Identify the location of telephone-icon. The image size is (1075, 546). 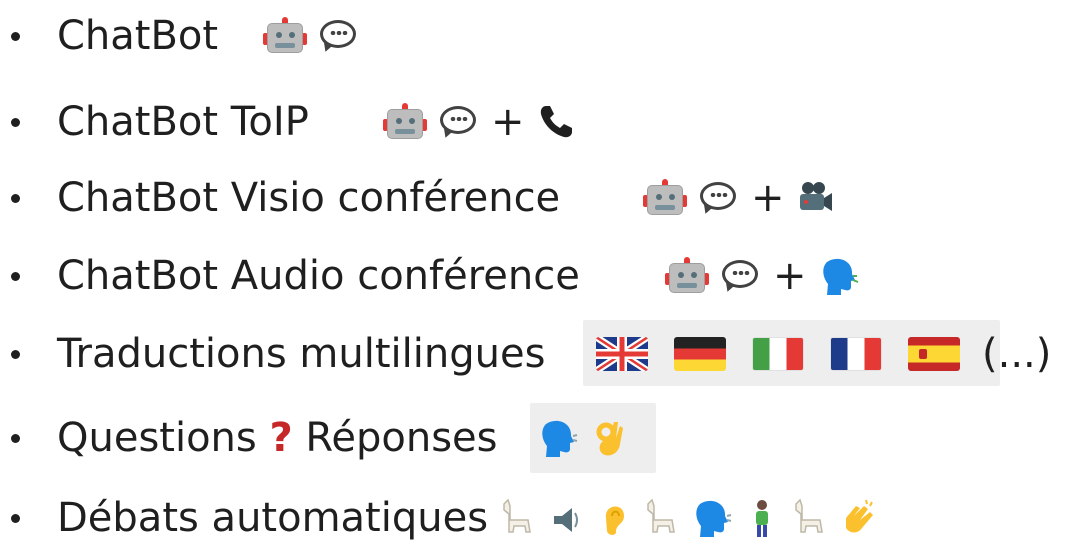
(556, 122).